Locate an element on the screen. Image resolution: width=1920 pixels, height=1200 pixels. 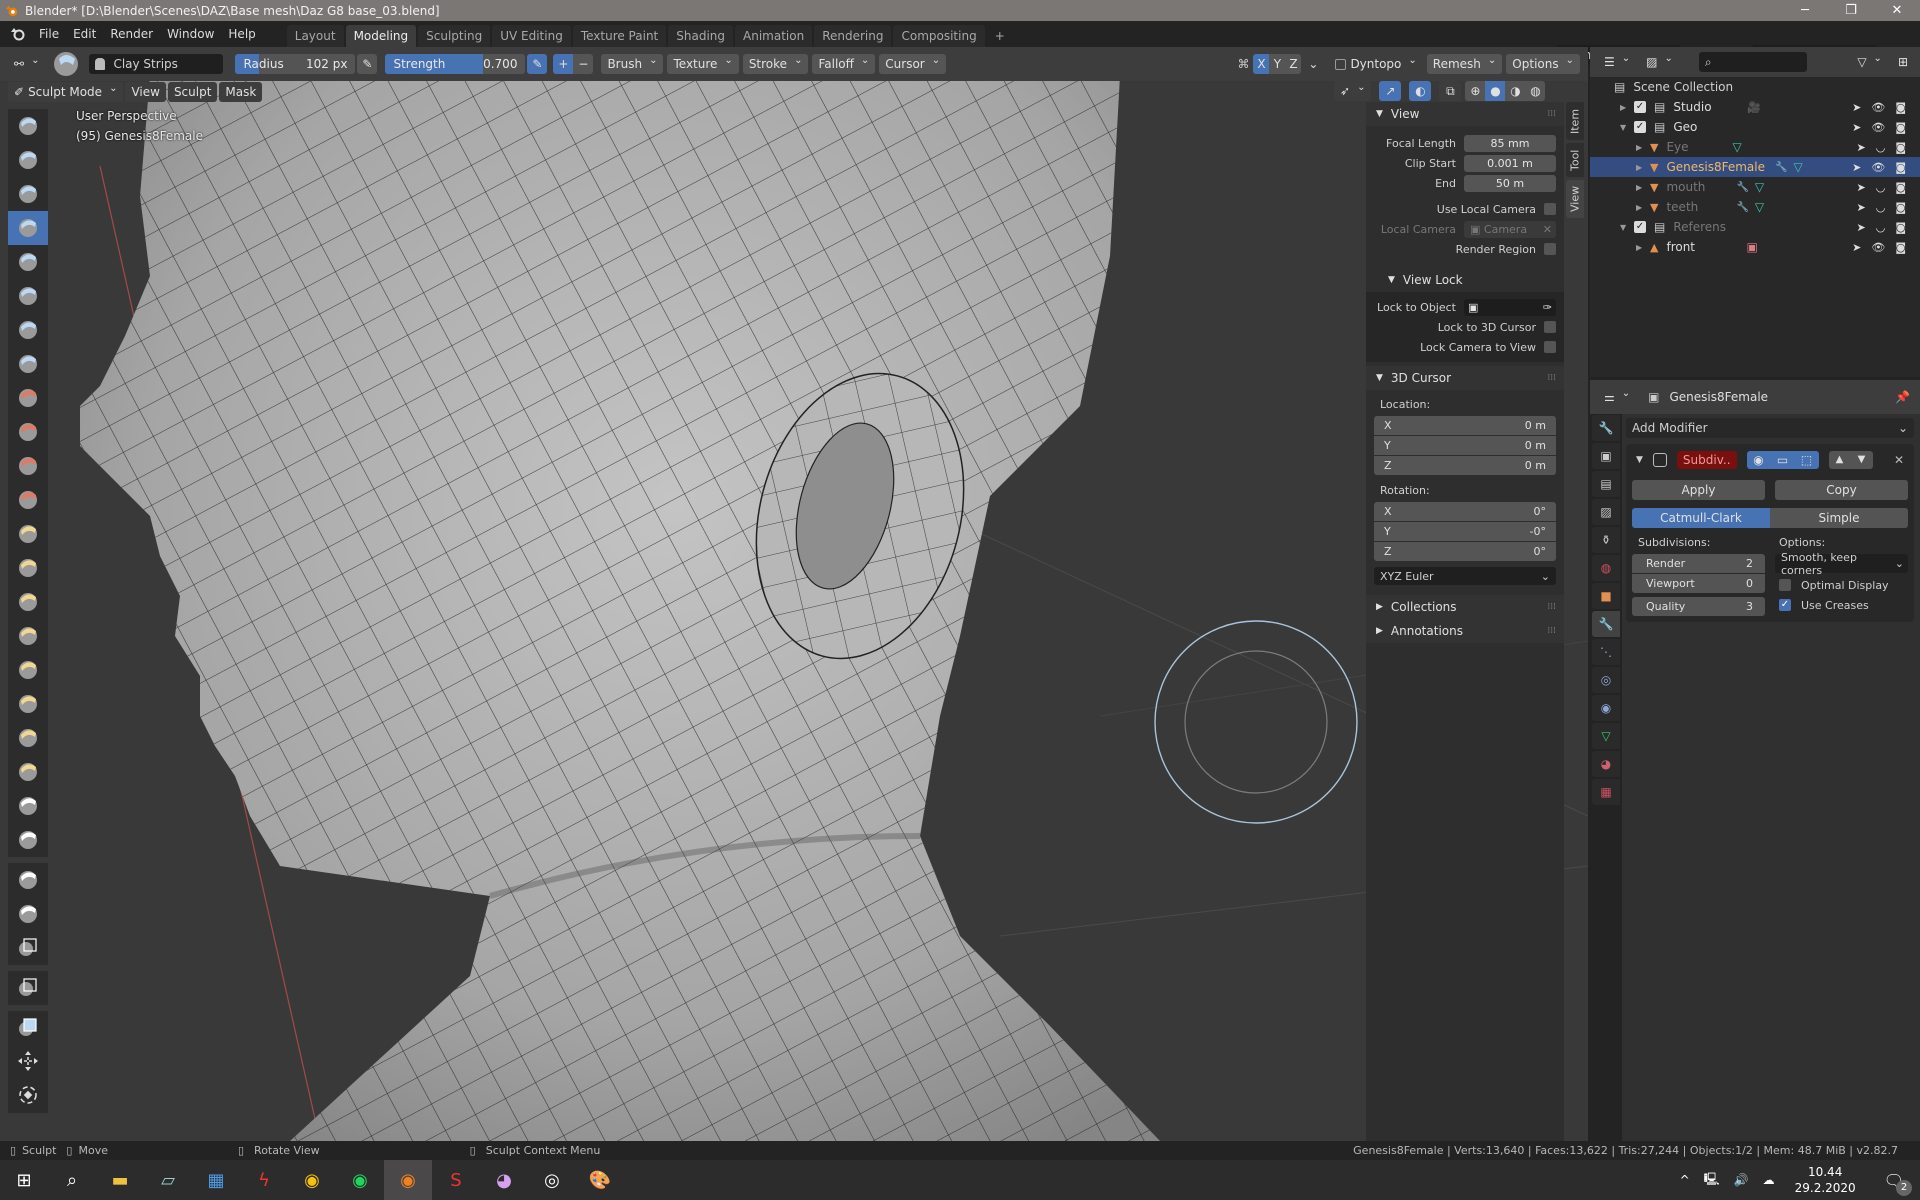
taskbar-app-file-explorer: ▬ is located at coordinates (120, 1180).